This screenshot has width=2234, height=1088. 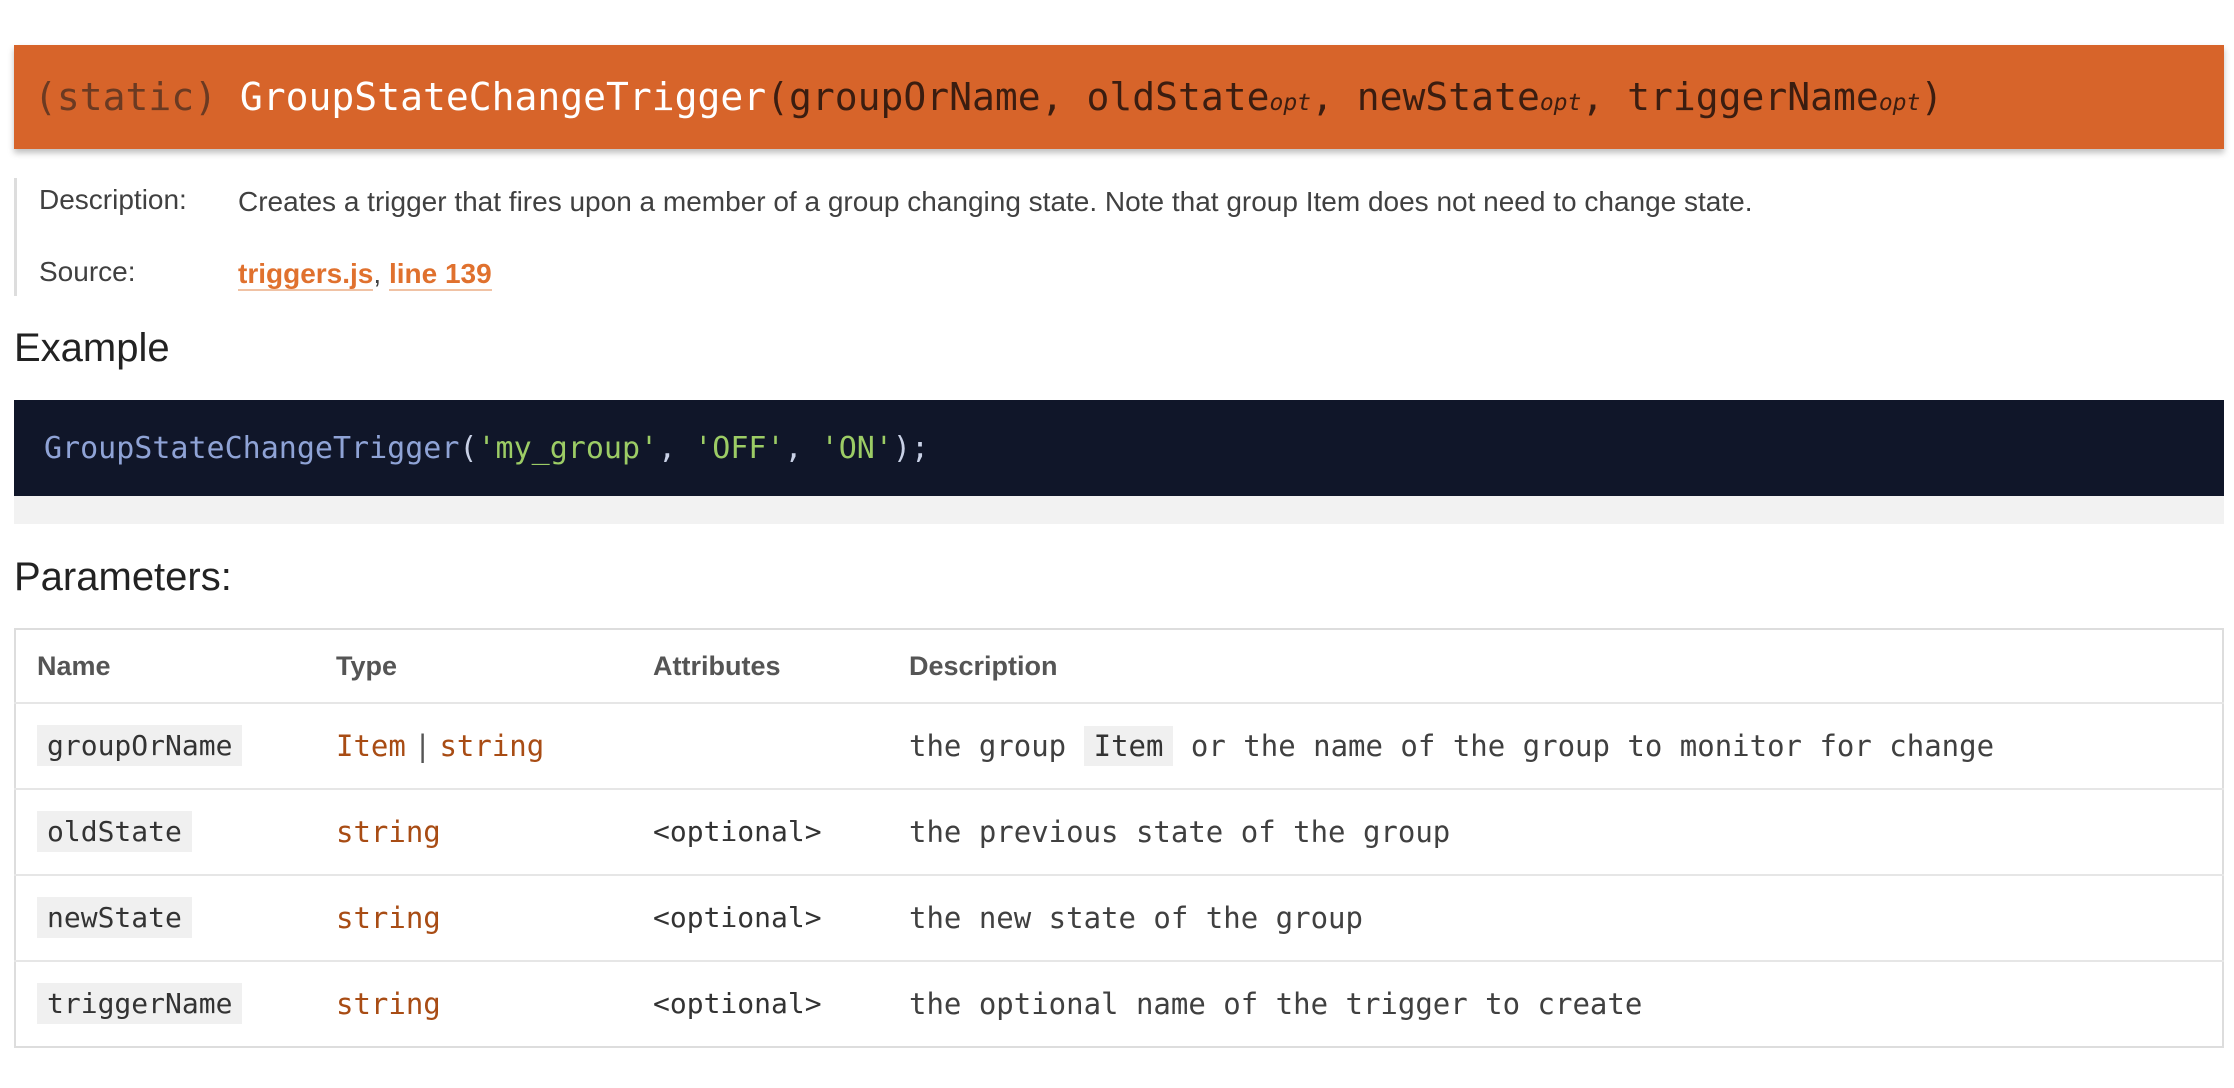 I want to click on param-name-cell: groupOrName, so click(x=165, y=746).